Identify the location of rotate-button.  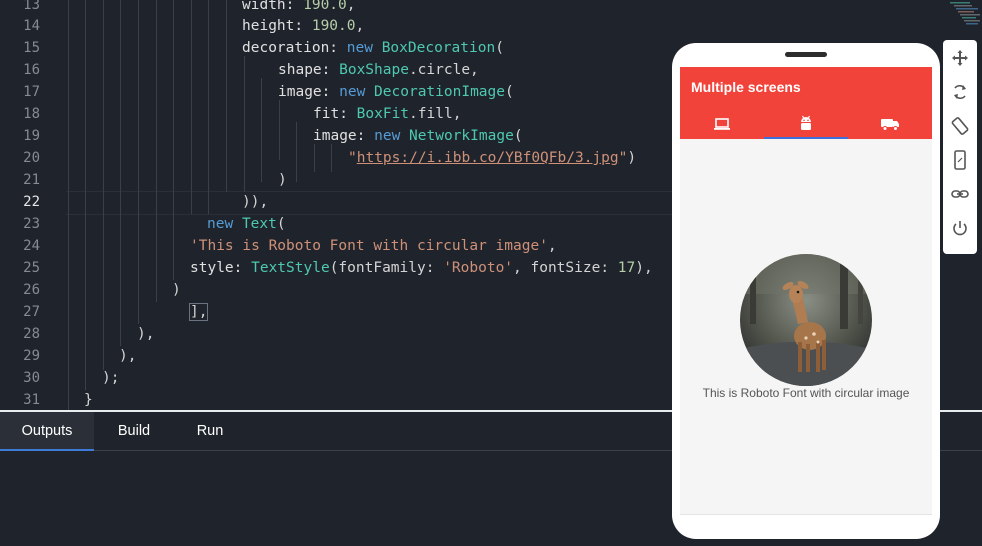
(960, 92).